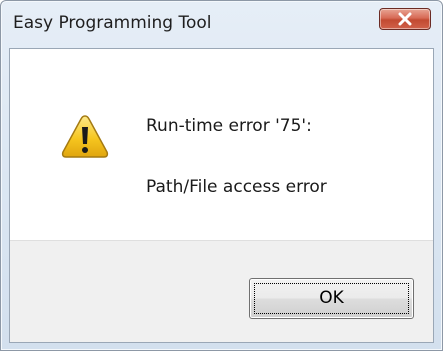  I want to click on error-title-text: Run-time error '75':, so click(229, 126).